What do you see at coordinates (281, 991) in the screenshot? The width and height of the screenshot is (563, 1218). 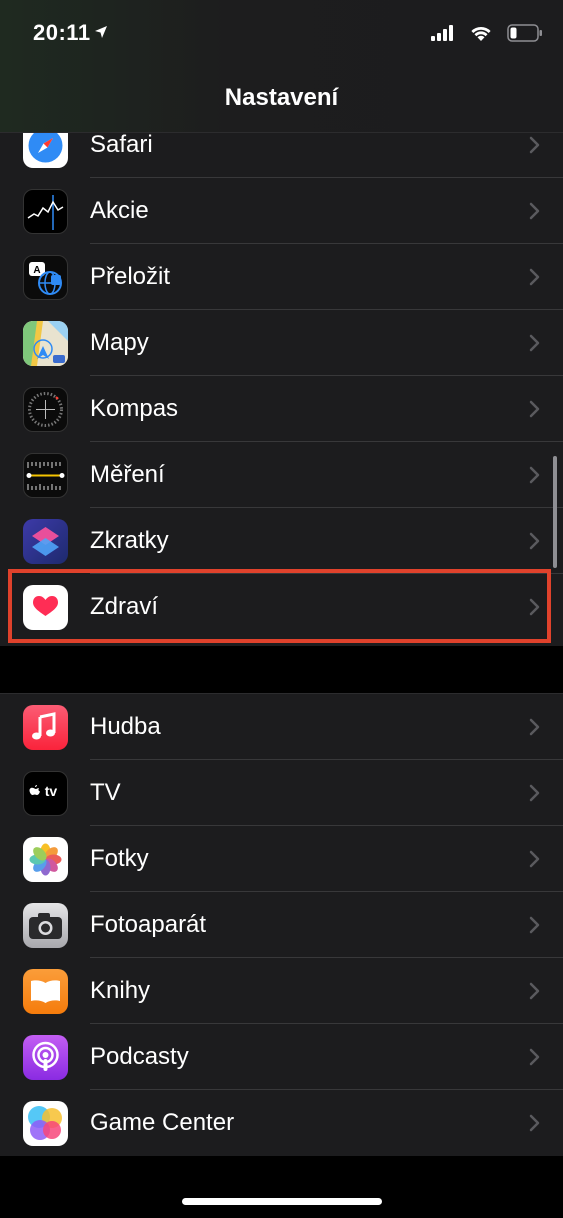 I see `settings-row-knihy: Knihy` at bounding box center [281, 991].